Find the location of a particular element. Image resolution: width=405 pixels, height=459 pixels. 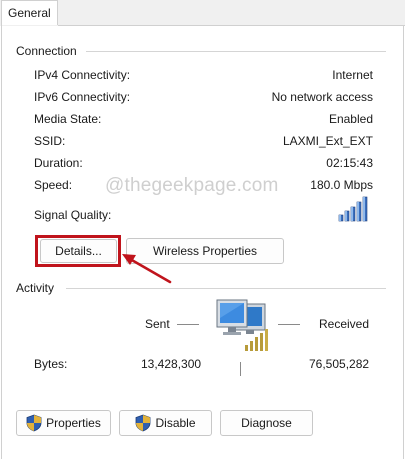

watermark-text: @thegeekpage.com is located at coordinates (192, 185).